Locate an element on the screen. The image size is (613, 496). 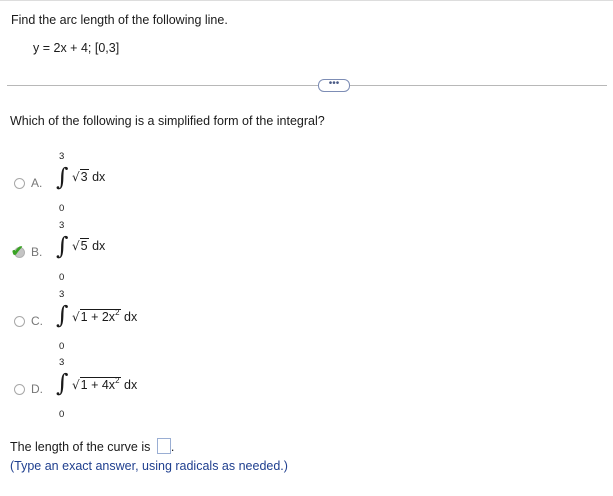
section-divider is located at coordinates (307, 85).